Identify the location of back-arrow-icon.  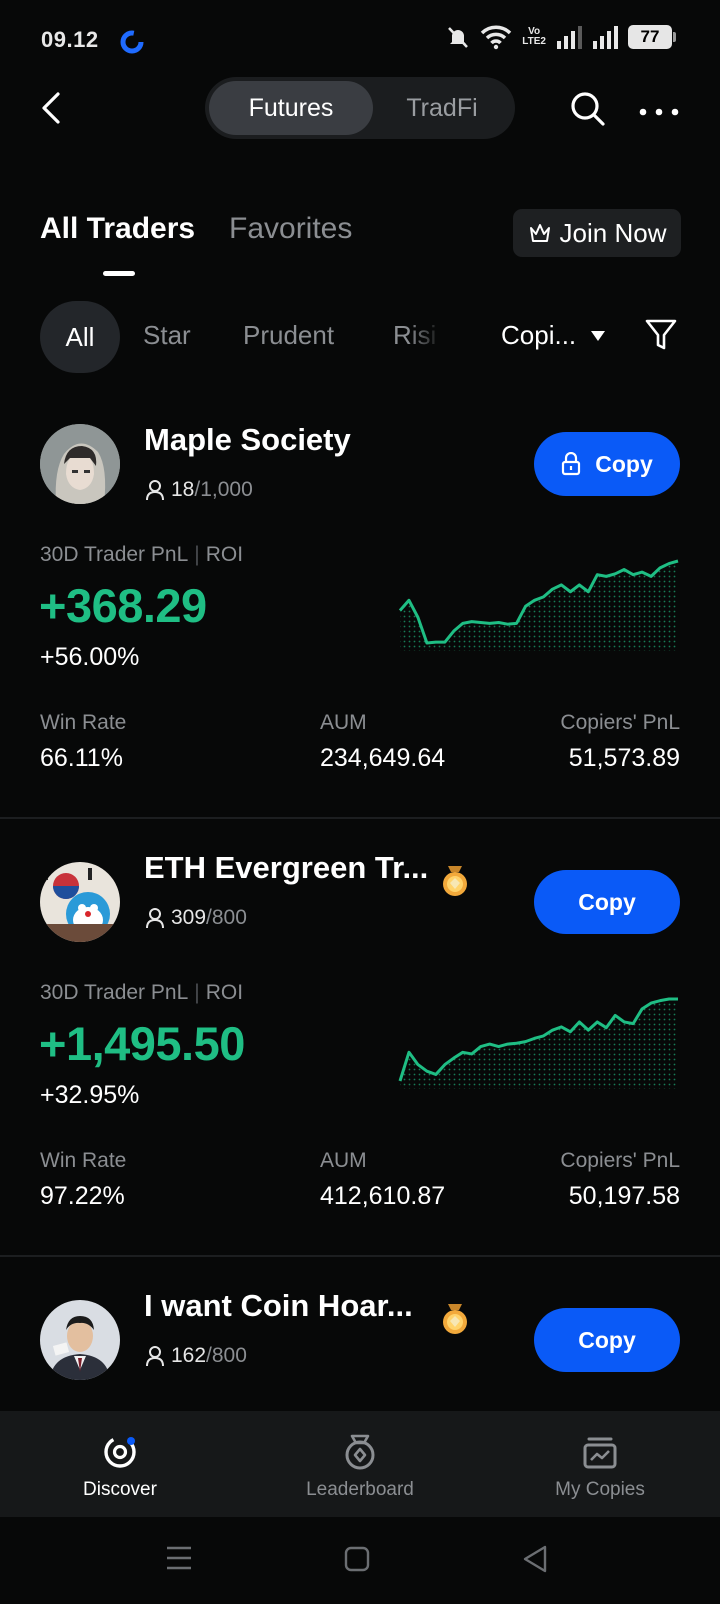
(51, 108).